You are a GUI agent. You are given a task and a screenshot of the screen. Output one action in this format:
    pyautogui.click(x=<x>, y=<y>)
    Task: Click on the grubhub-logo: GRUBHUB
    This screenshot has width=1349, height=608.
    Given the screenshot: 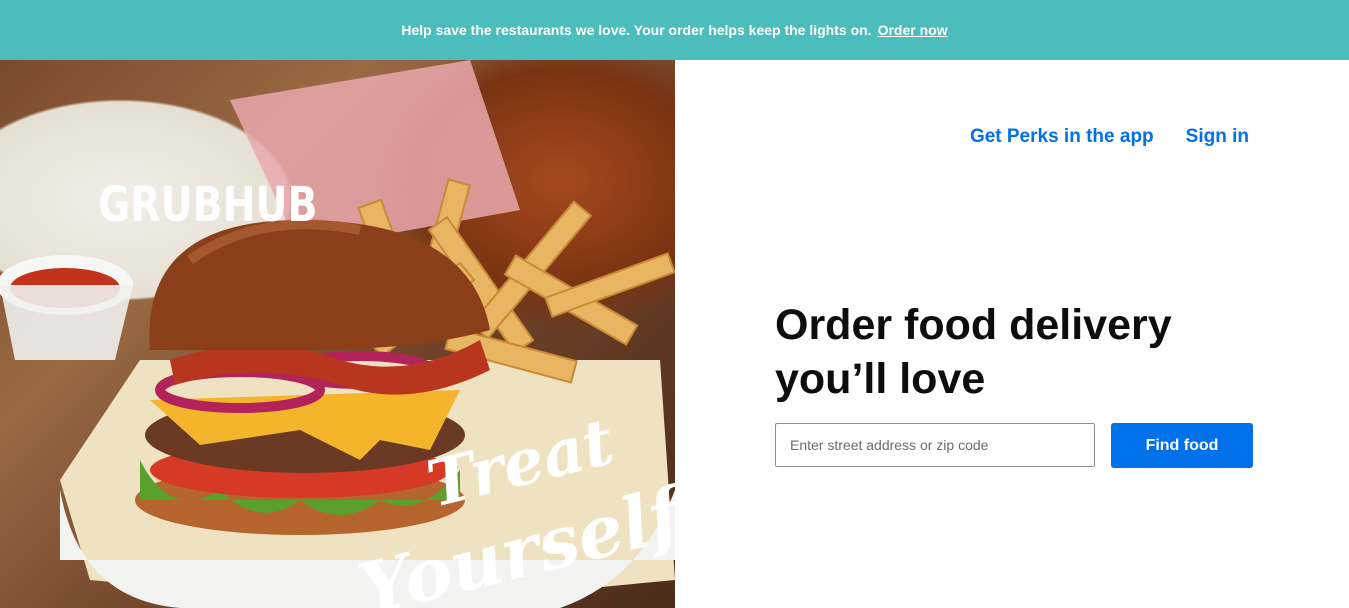 What is the action you would take?
    pyautogui.click(x=207, y=205)
    